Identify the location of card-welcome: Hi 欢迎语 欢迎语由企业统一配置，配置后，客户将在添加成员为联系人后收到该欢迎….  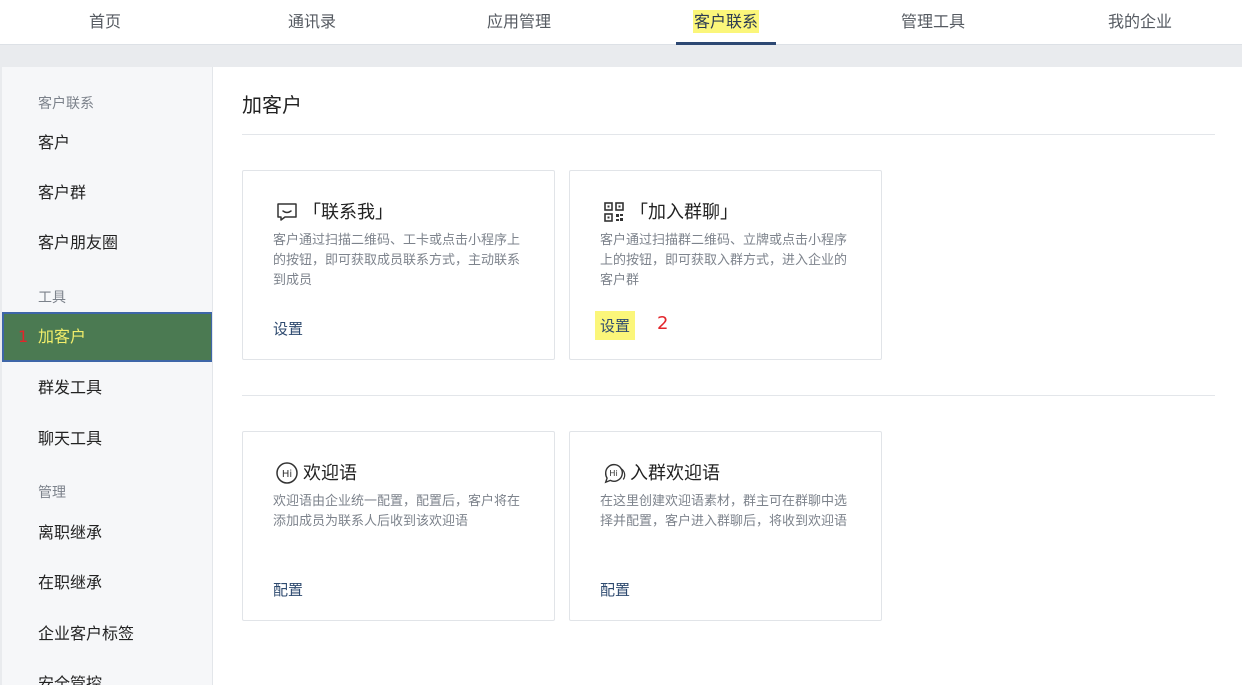
(398, 526).